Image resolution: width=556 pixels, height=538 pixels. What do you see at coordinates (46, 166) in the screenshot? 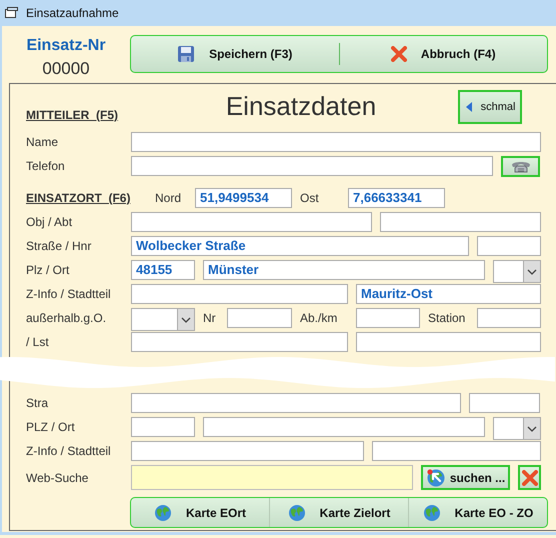
I see `field-label: Telefon` at bounding box center [46, 166].